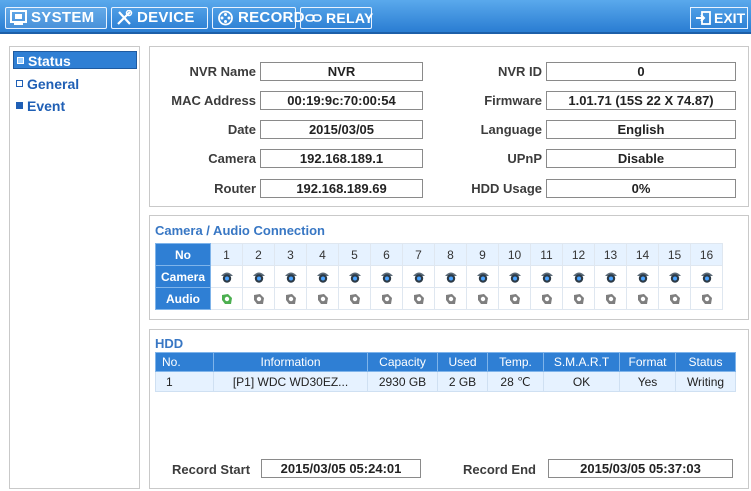 This screenshot has height=491, width=751. Describe the element at coordinates (313, 18) in the screenshot. I see `relay-icon` at that location.